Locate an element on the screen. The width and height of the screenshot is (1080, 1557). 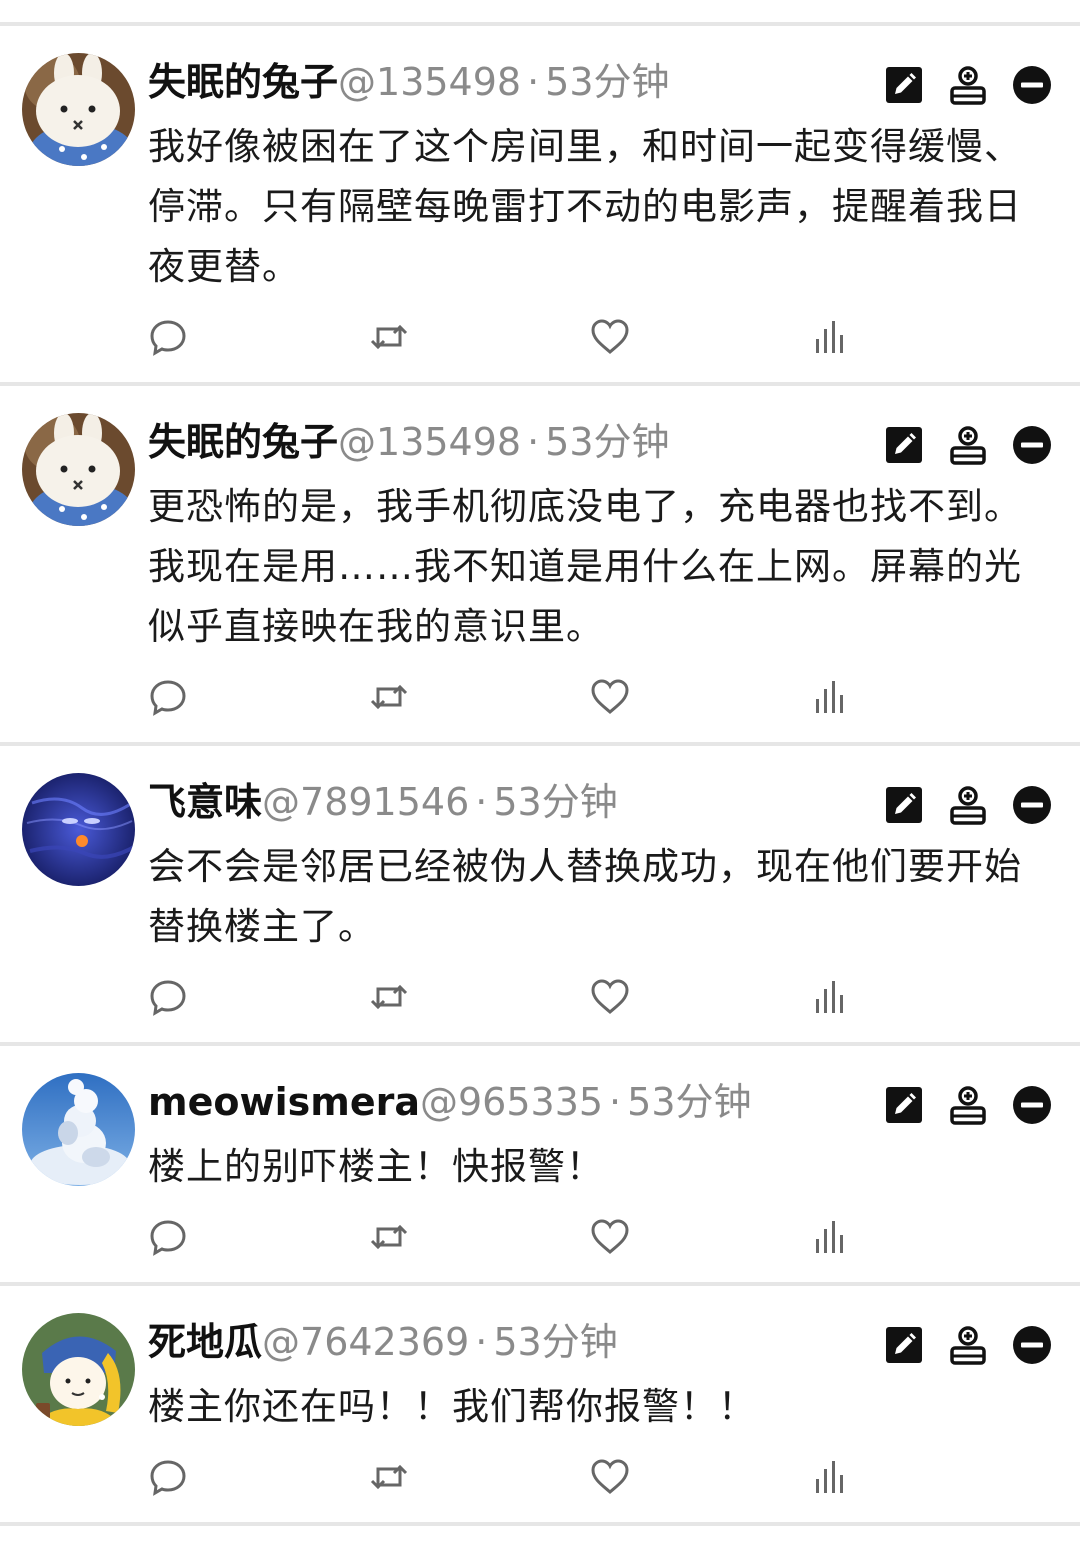
username: 飞意味 is located at coordinates (205, 802).